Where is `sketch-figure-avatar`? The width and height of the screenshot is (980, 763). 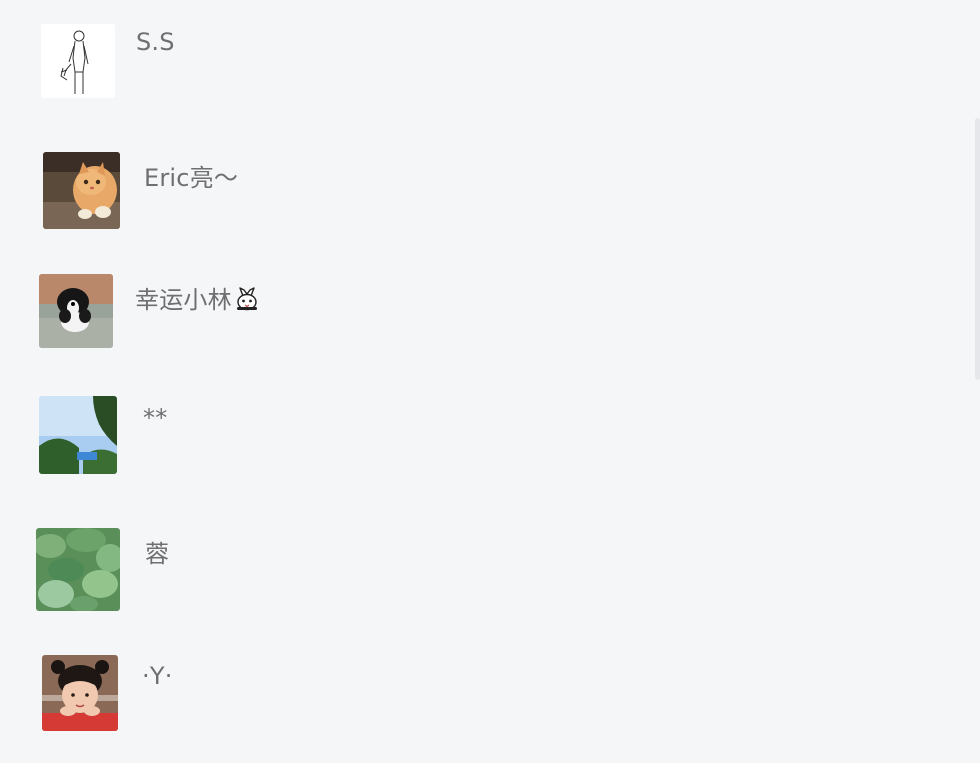 sketch-figure-avatar is located at coordinates (78, 61).